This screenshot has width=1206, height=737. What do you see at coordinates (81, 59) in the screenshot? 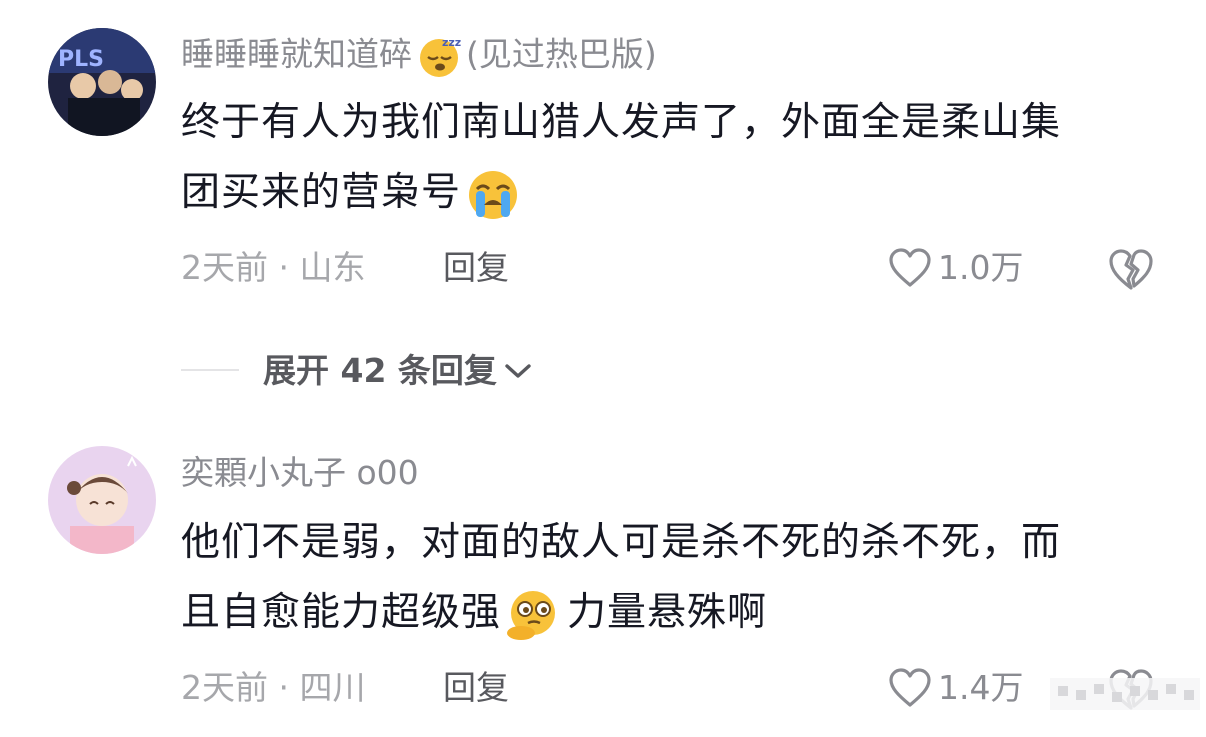
I see `svg-text: PLS` at bounding box center [81, 59].